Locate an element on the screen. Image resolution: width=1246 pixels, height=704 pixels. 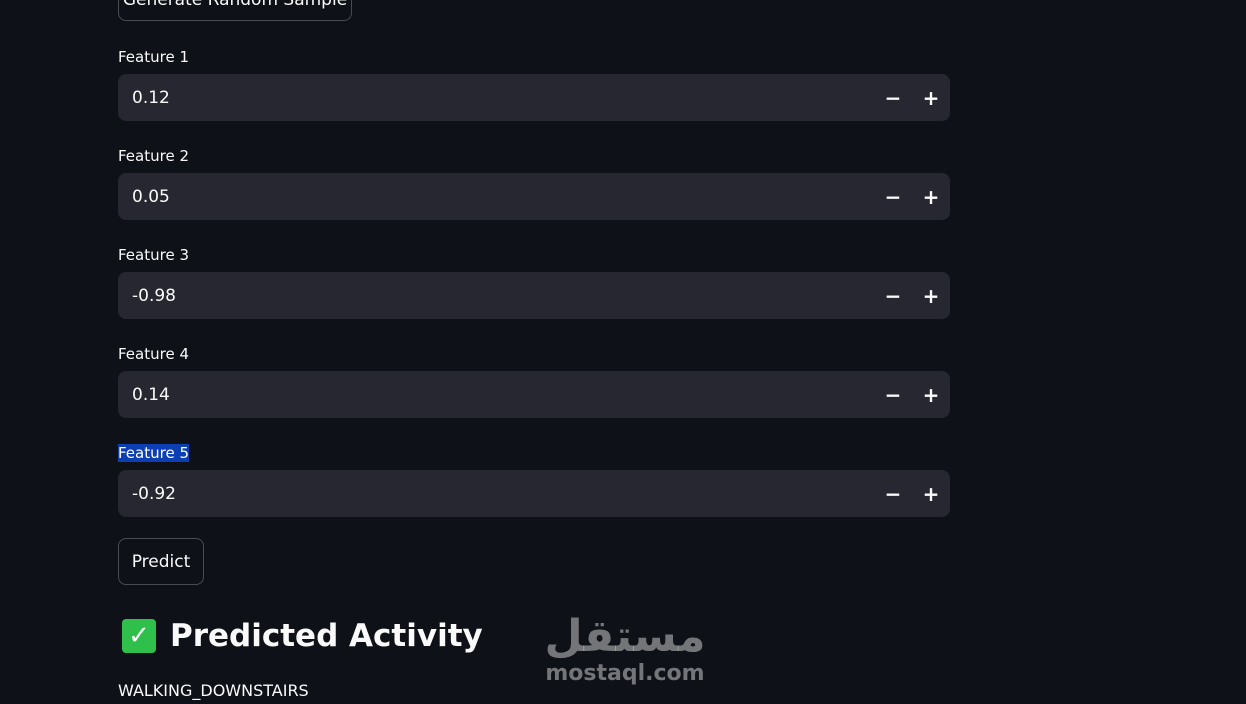
feature-3-input: -0.98 − + is located at coordinates (534, 295).